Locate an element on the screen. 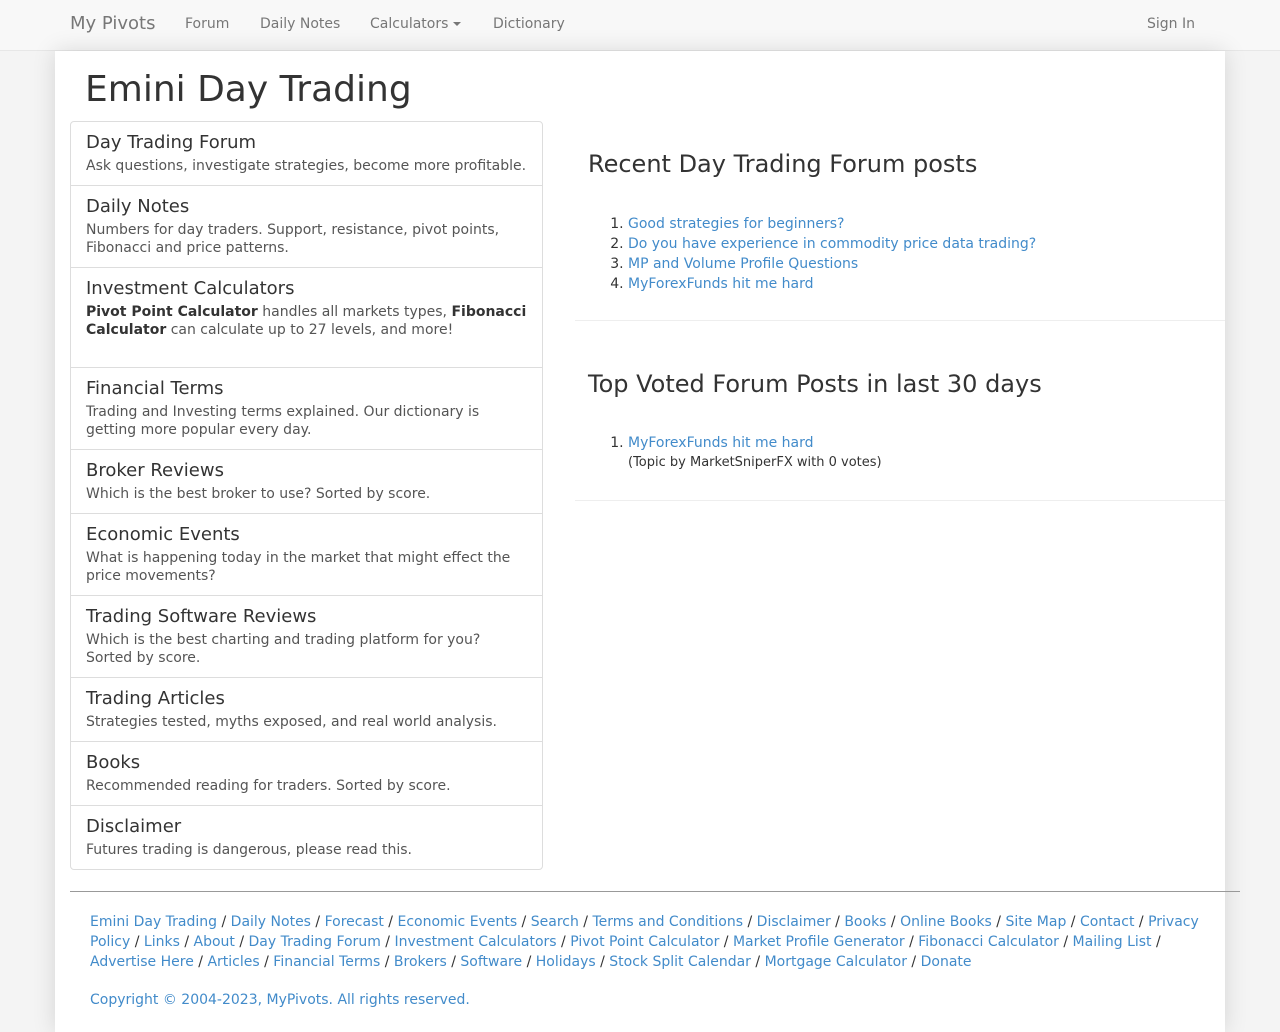  footer-link: Holidays is located at coordinates (566, 962).